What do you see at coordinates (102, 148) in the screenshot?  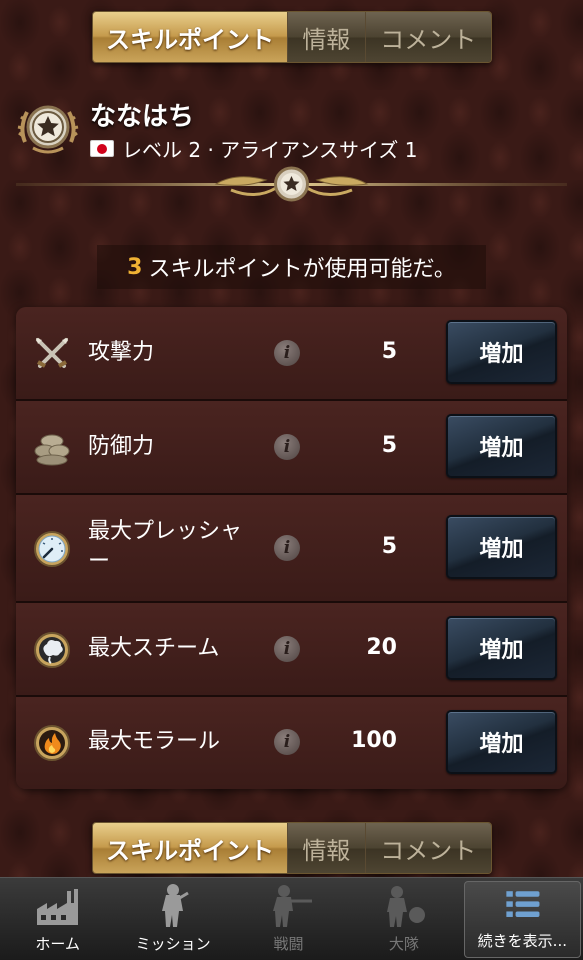 I see `japan-flag-icon` at bounding box center [102, 148].